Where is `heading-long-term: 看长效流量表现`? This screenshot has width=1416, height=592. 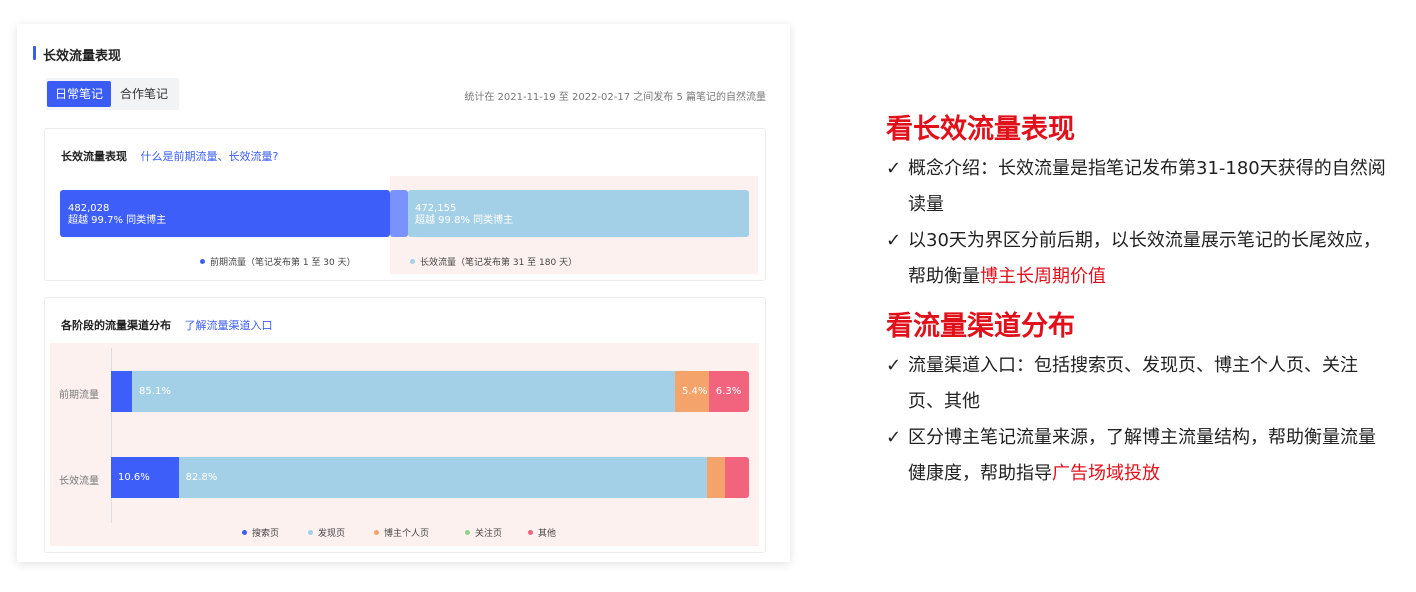 heading-long-term: 看长效流量表现 is located at coordinates (980, 129).